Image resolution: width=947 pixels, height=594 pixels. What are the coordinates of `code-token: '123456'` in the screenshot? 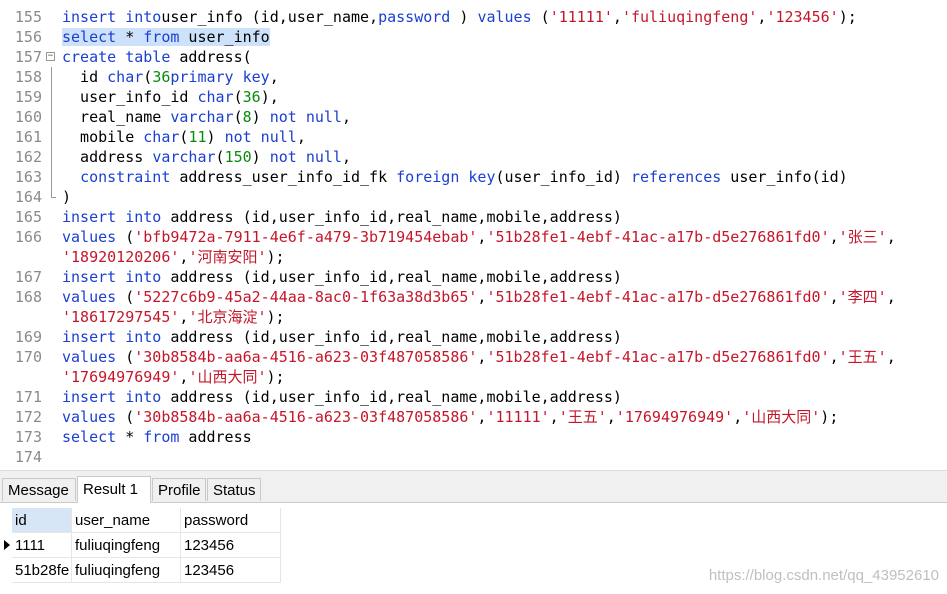 It's located at (802, 17).